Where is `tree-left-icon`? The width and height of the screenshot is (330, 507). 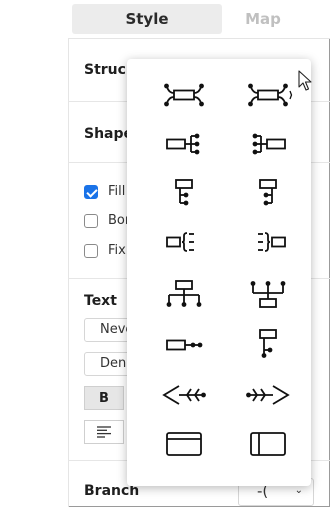
tree-left-icon is located at coordinates (268, 193).